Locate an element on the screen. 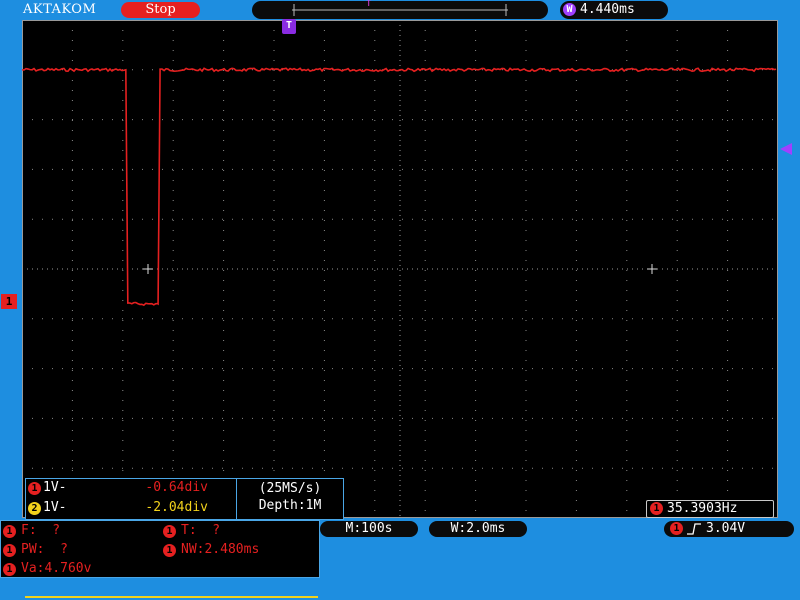  channel-2-indicator-line is located at coordinates (171, 597).